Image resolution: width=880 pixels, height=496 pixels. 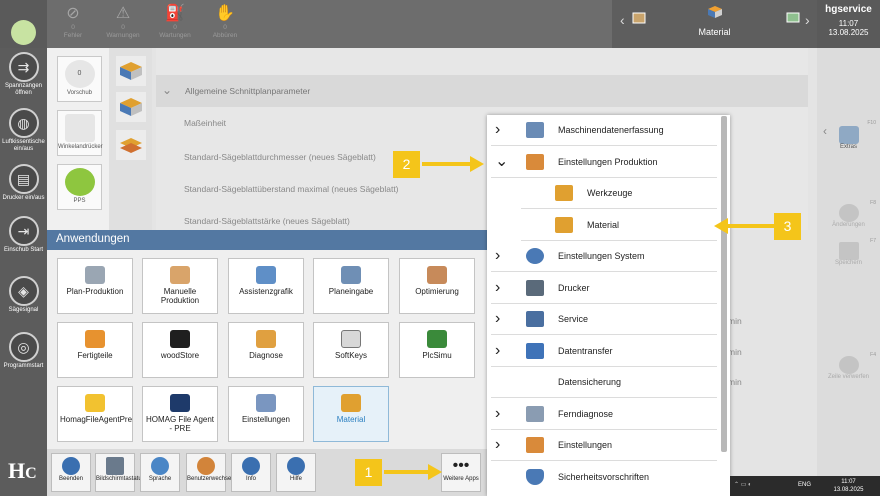 I want to click on tile-label: Winkelandrücker, so click(x=80, y=147).